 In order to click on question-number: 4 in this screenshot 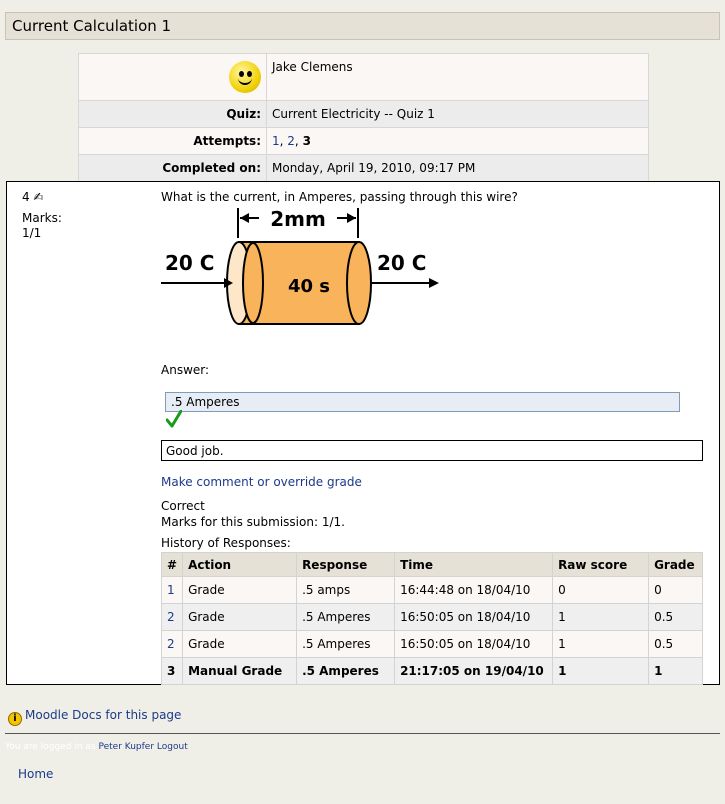, I will do `click(26, 197)`.